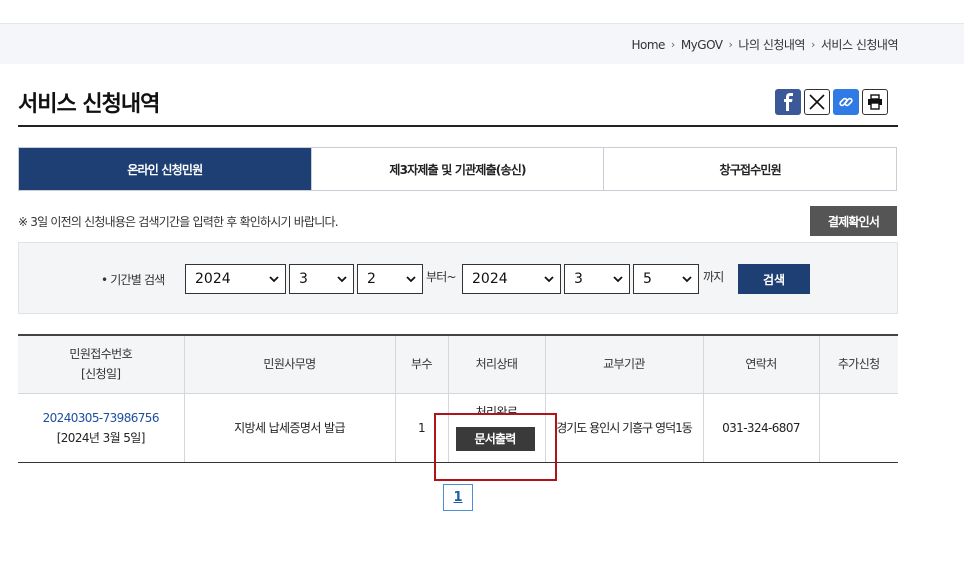 The height and width of the screenshot is (562, 964). I want to click on receipt-number-link: 20240305-73986756, so click(101, 418).